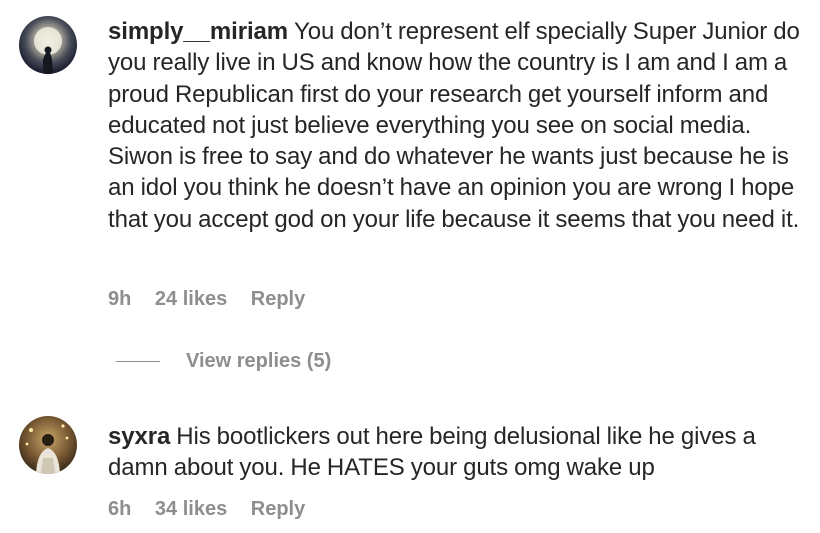  What do you see at coordinates (119, 299) in the screenshot?
I see `comment-time: 9h` at bounding box center [119, 299].